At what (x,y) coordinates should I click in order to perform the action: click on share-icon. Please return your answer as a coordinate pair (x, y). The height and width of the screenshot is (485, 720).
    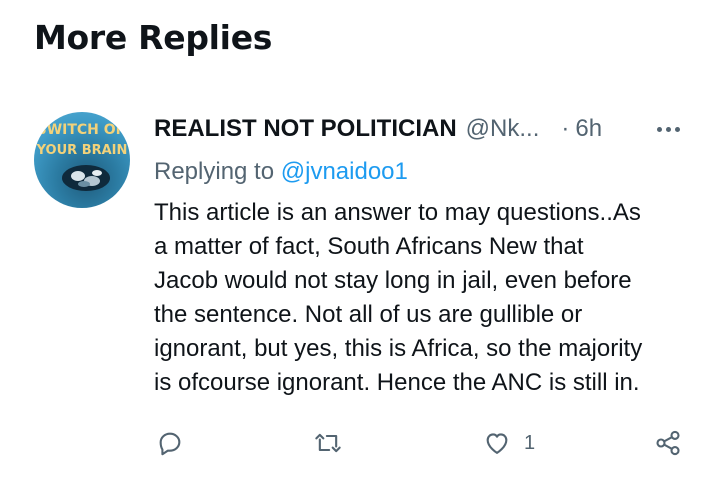
    Looking at the image, I should click on (668, 443).